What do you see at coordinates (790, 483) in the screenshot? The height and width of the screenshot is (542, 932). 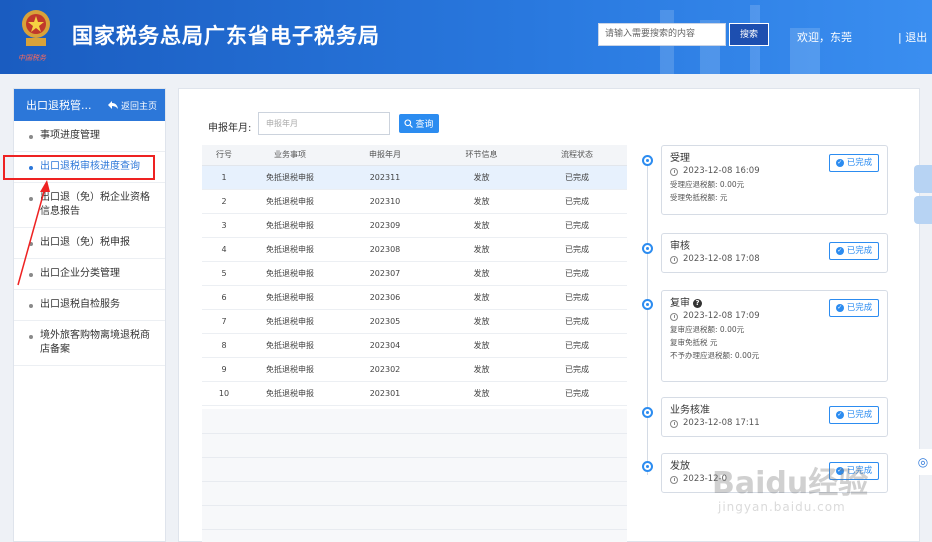 I see `watermark: Baidu经验` at bounding box center [790, 483].